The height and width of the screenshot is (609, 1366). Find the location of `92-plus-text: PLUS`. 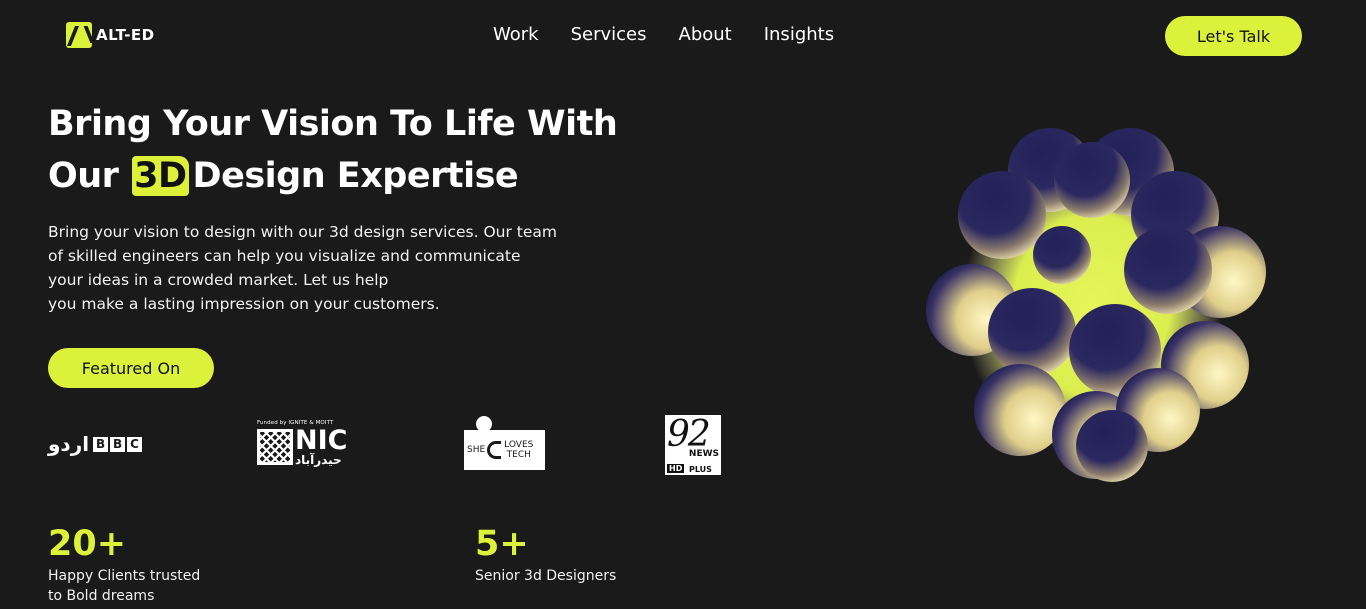

92-plus-text: PLUS is located at coordinates (700, 469).